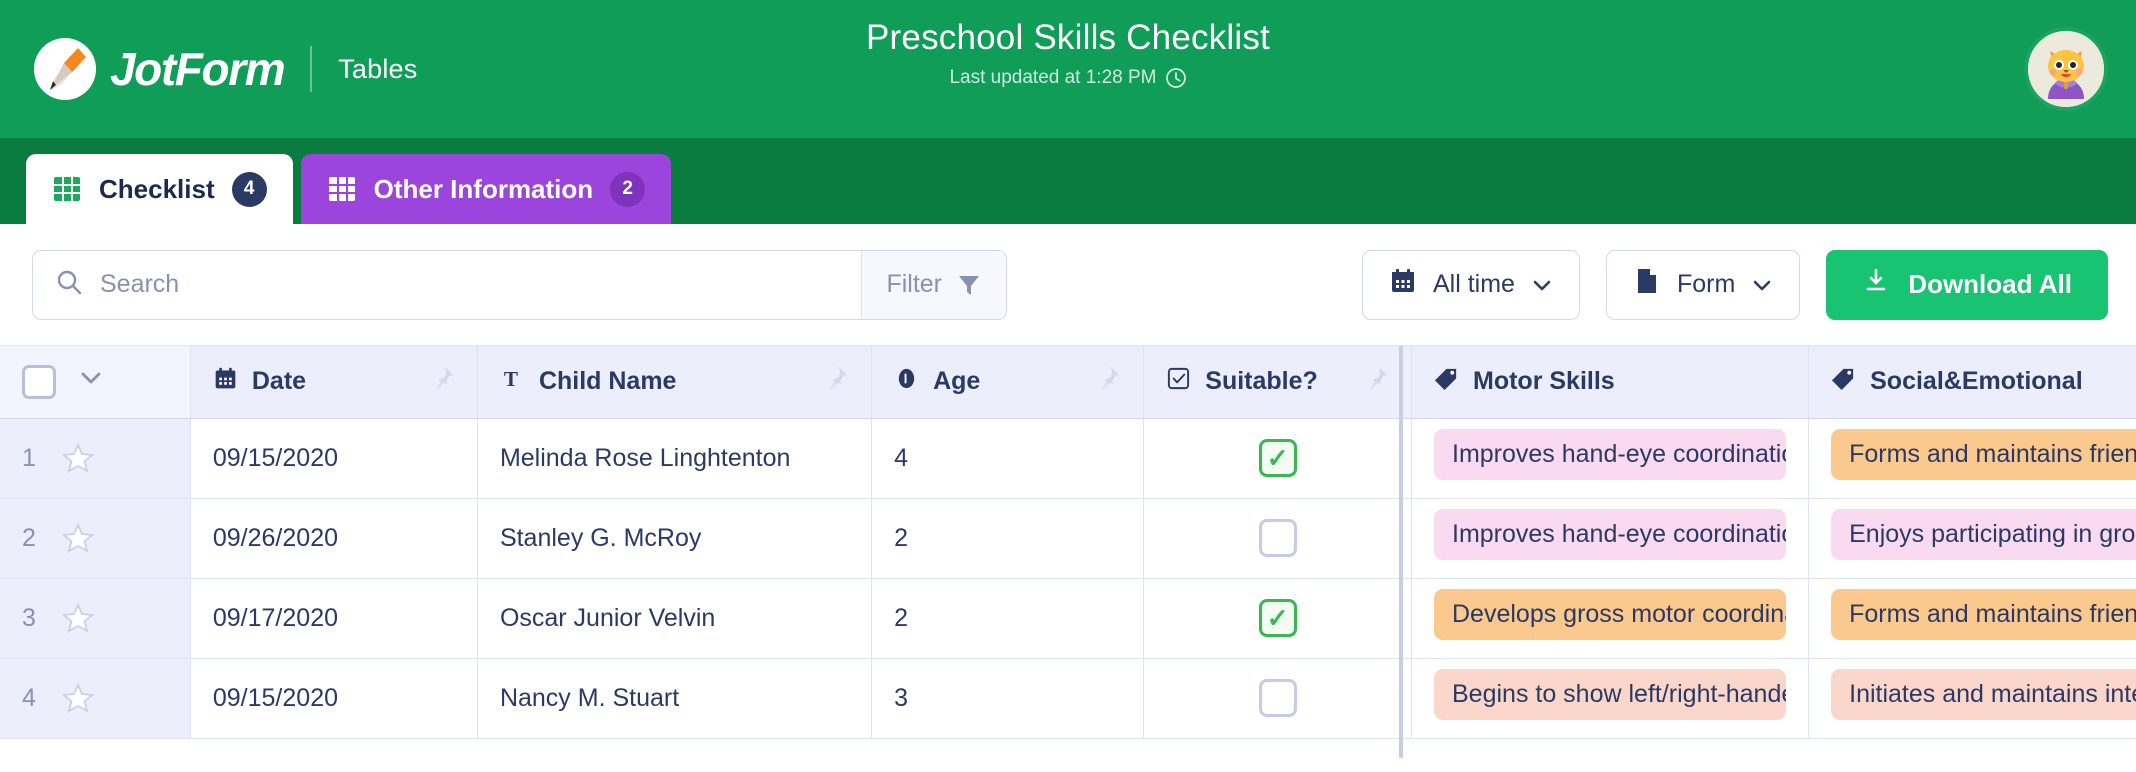 The height and width of the screenshot is (772, 2136). Describe the element at coordinates (334, 382) in the screenshot. I see `column-header-date: Date` at that location.